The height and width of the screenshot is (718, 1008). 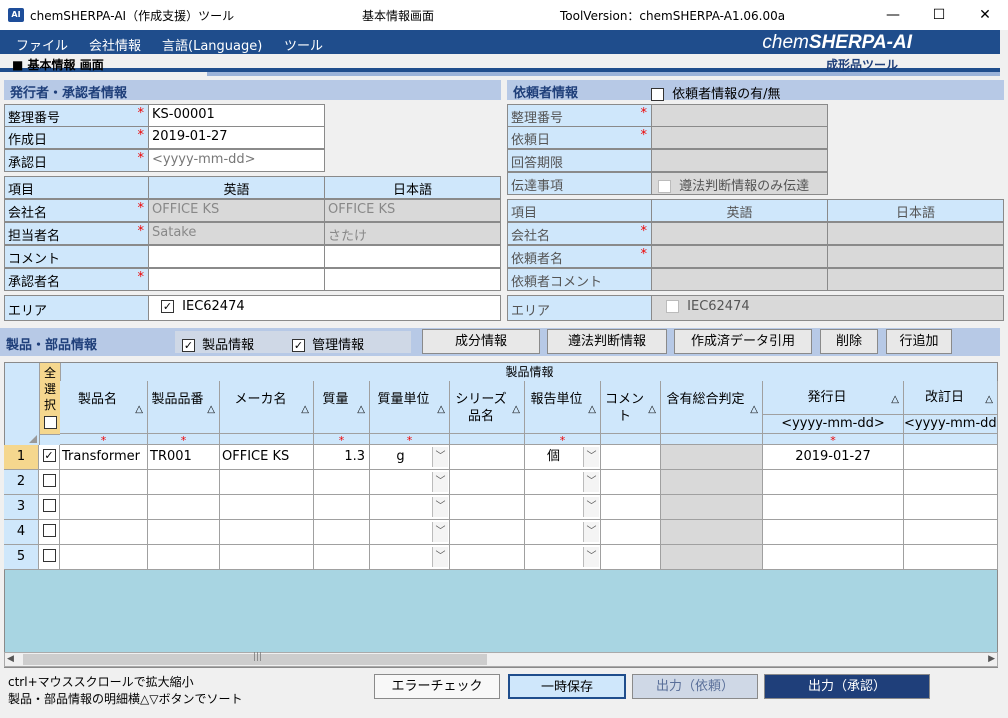 I want to click on issuer-approver-en, so click(x=236, y=279).